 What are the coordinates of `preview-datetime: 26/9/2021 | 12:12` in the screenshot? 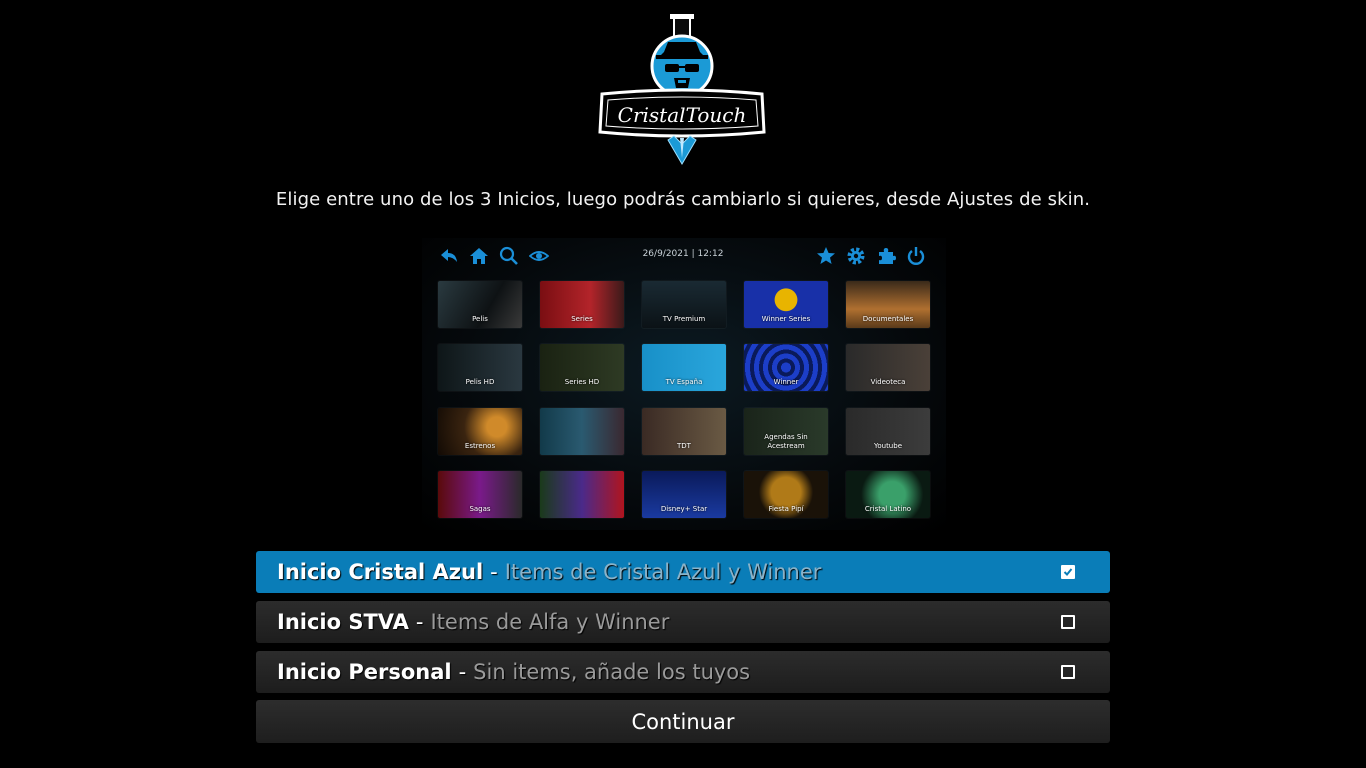 It's located at (683, 254).